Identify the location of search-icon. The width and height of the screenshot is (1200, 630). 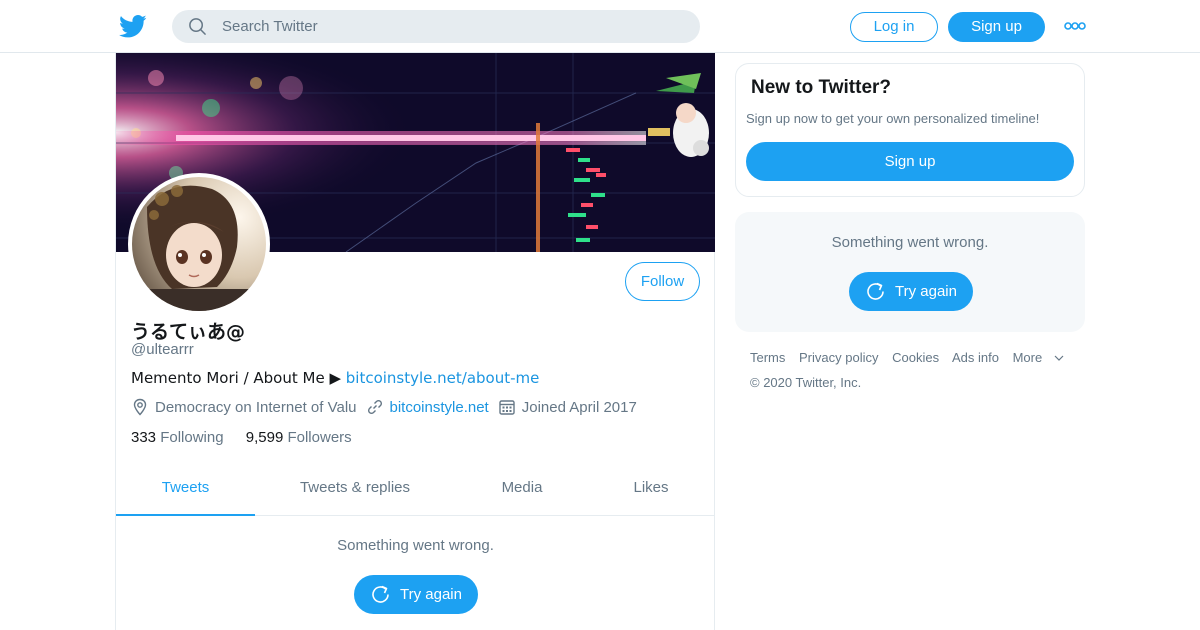
(197, 26).